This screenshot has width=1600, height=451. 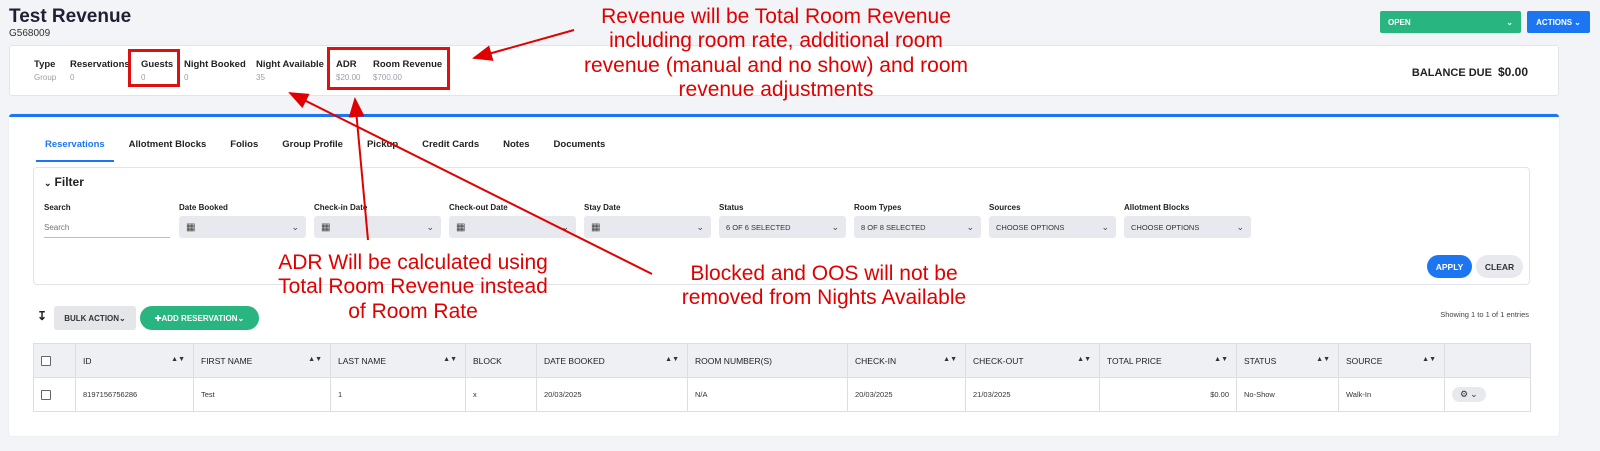 I want to click on filter-toggle: ⌄ Filter, so click(x=64, y=182).